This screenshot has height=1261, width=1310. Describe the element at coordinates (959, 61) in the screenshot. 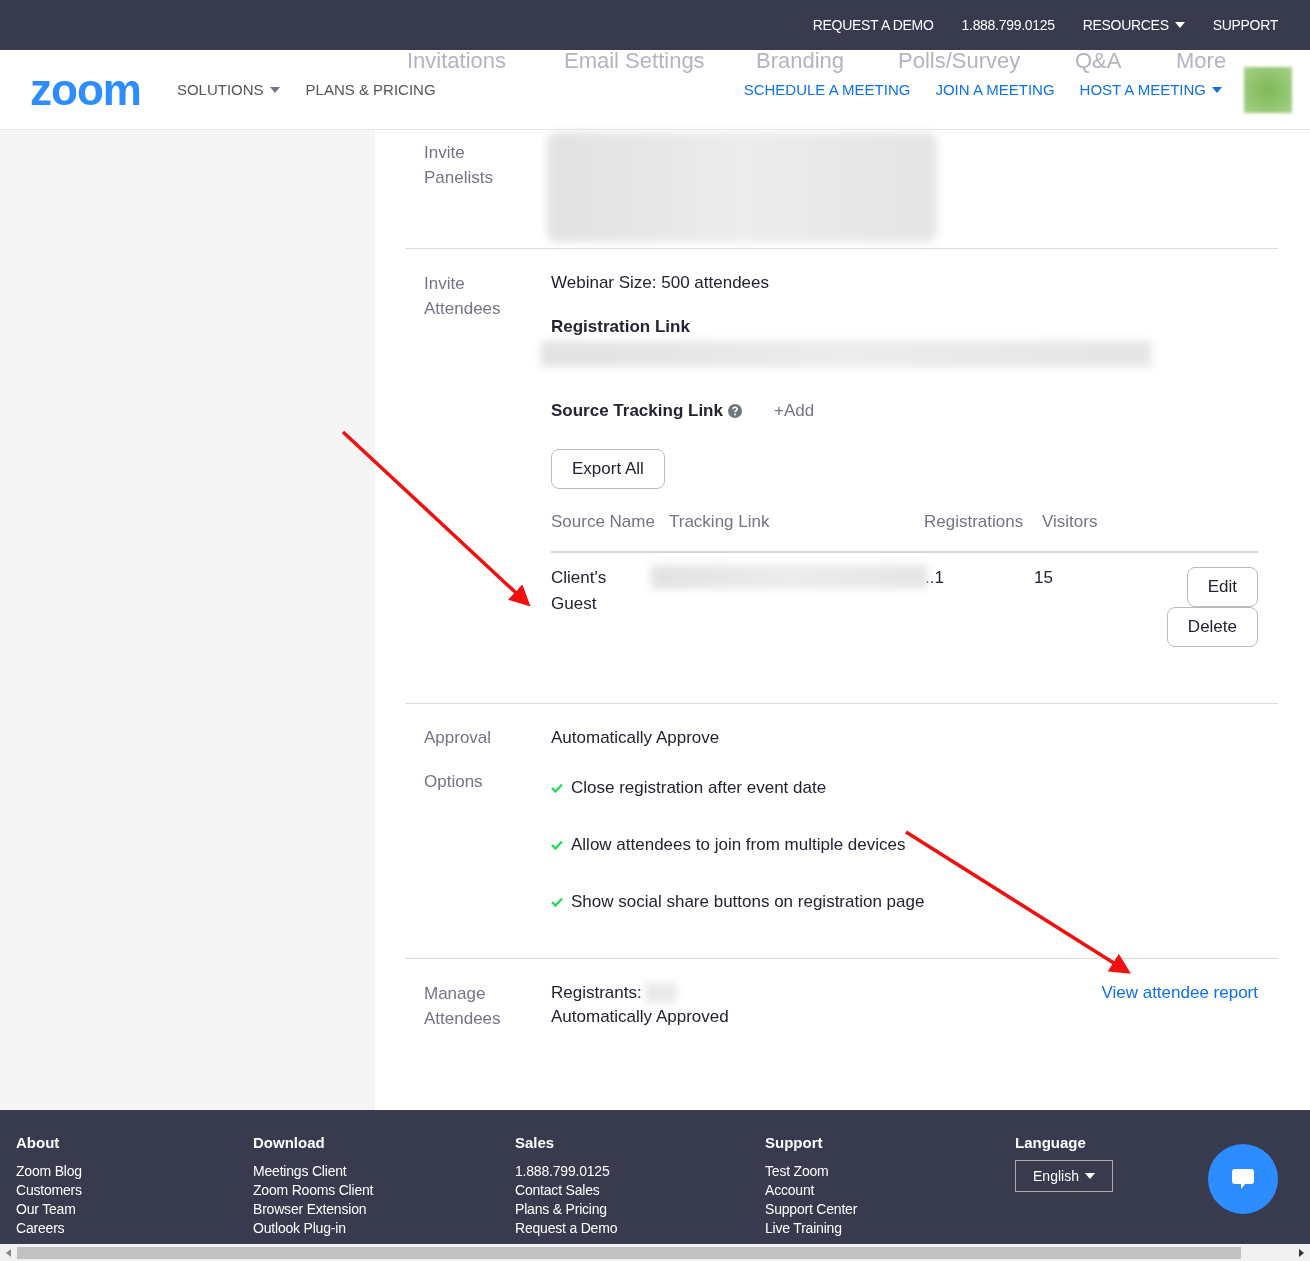

I see `tab-label: Polls/Survey` at that location.